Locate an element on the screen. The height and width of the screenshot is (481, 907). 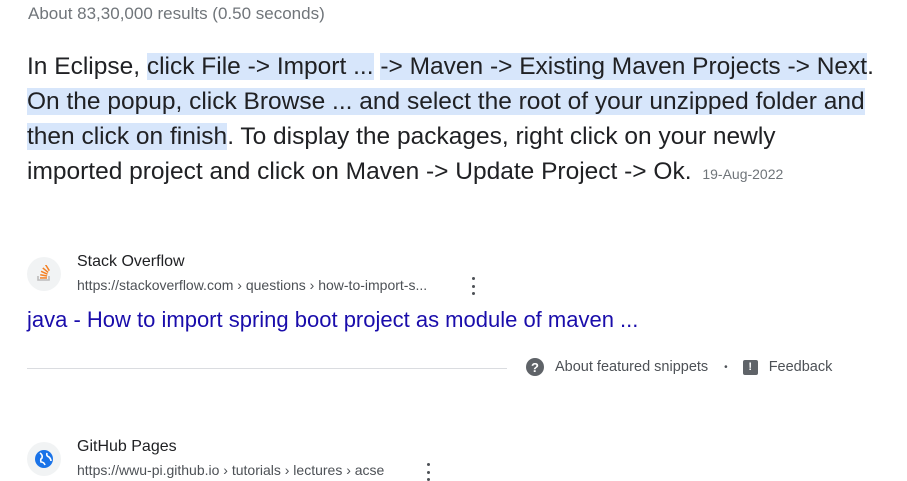
result-site-name: Stack Overflow is located at coordinates (131, 261).